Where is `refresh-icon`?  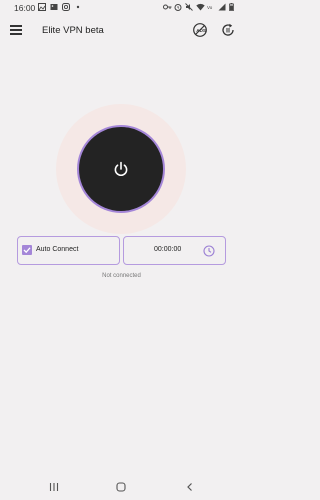
refresh-icon is located at coordinates (228, 30).